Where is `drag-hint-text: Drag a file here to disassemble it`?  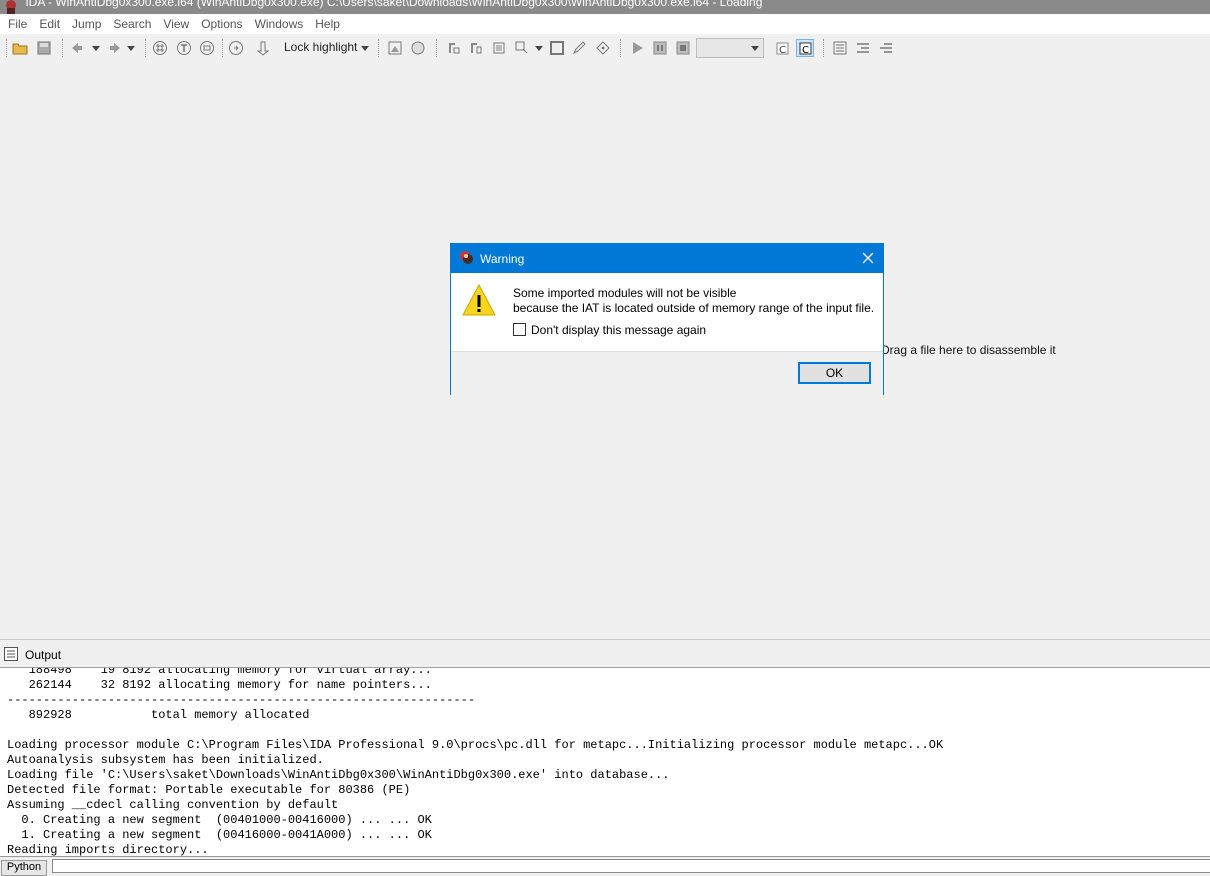
drag-hint-text: Drag a file here to disassemble it is located at coordinates (968, 350).